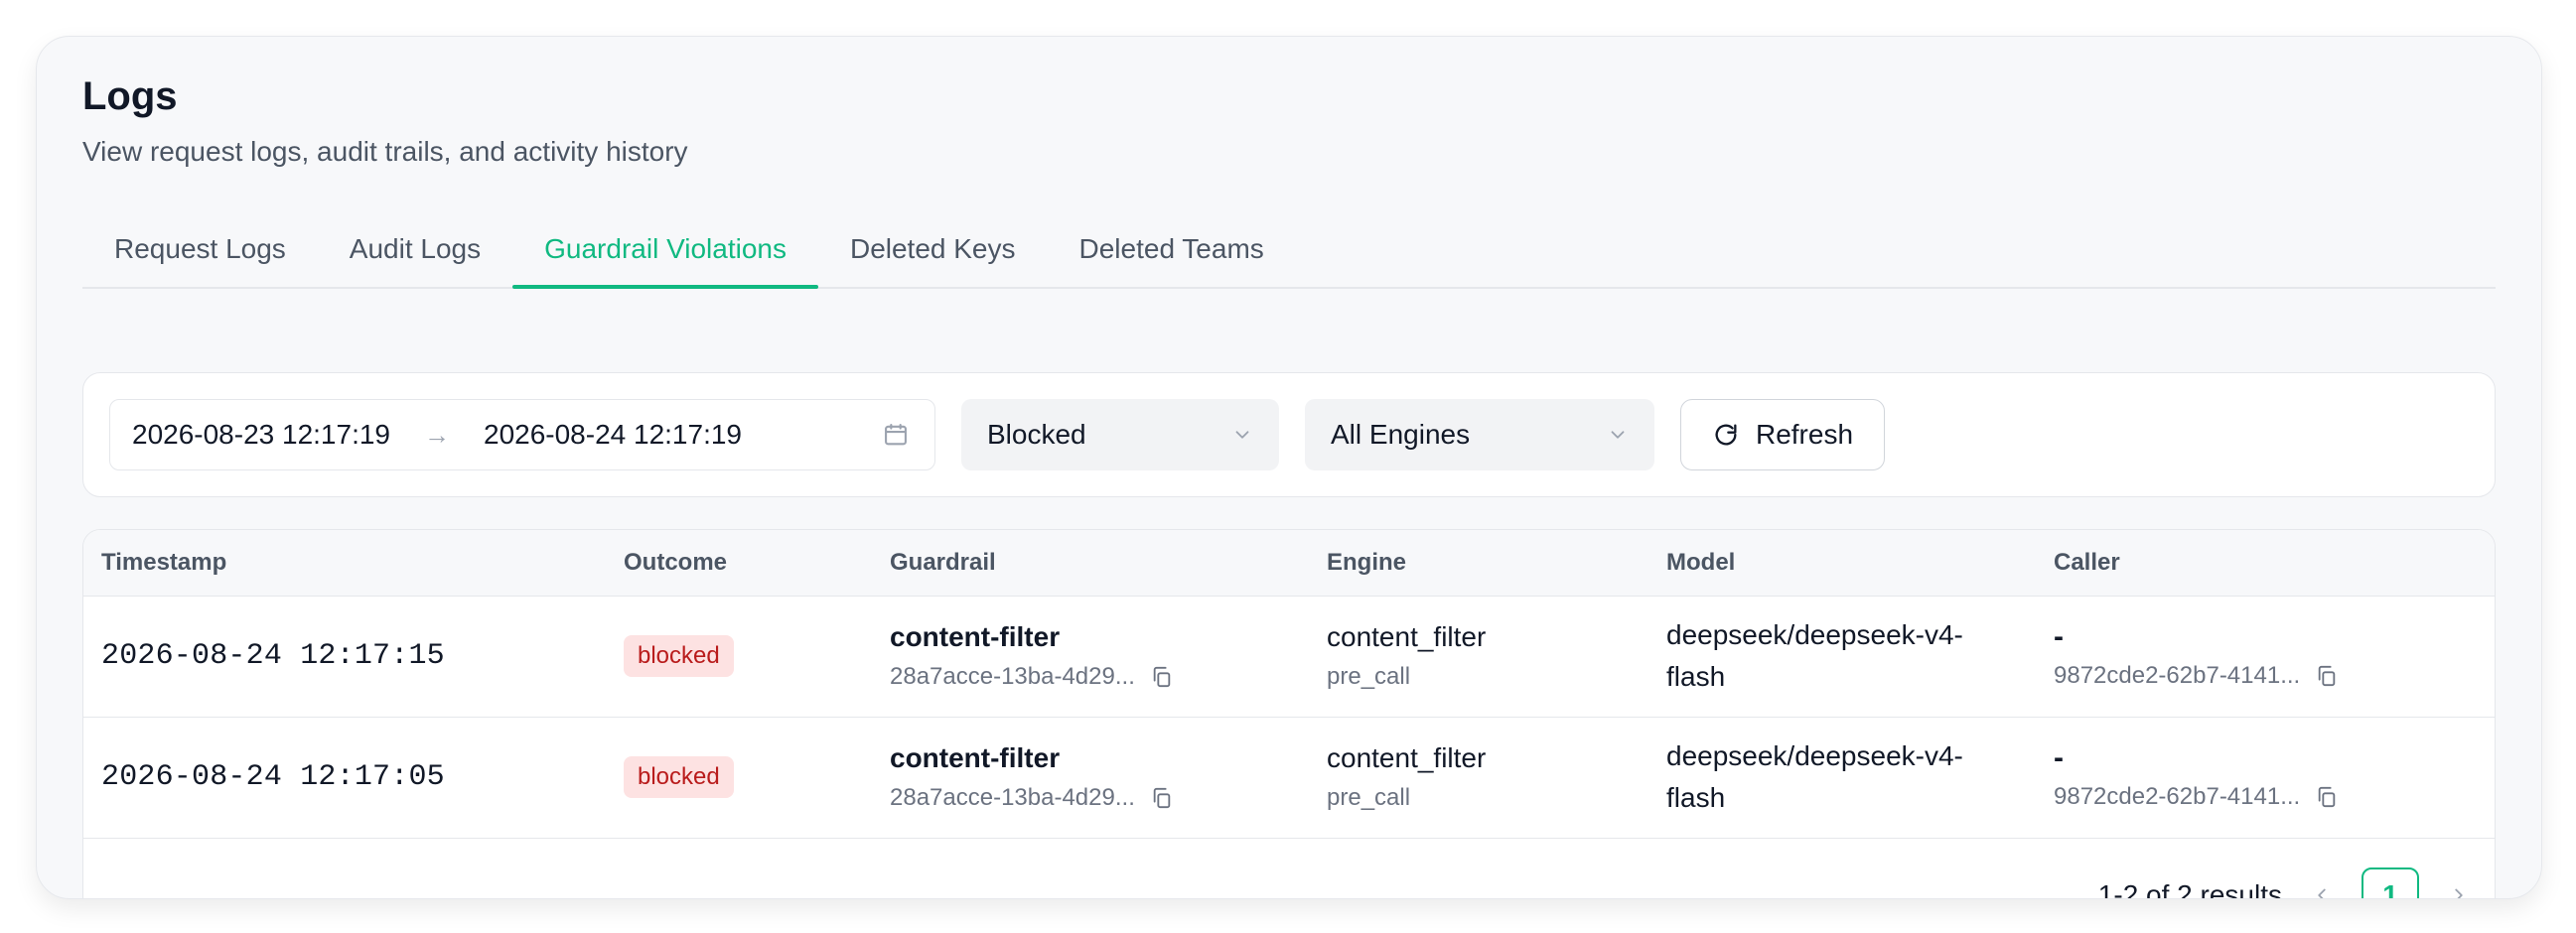 Image resolution: width=2576 pixels, height=933 pixels. Describe the element at coordinates (2322, 887) in the screenshot. I see `chevron-left-icon` at that location.